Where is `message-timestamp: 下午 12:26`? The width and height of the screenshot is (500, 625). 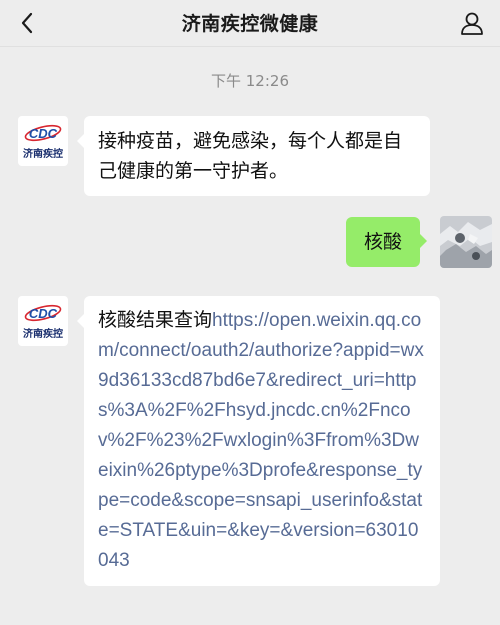 message-timestamp: 下午 12:26 is located at coordinates (250, 81).